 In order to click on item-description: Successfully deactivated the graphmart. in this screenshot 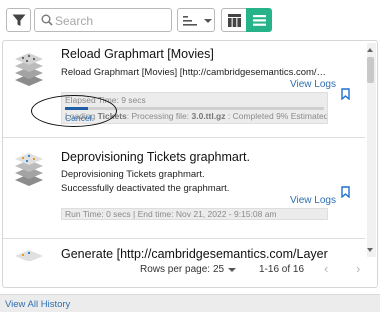, I will do `click(145, 188)`.